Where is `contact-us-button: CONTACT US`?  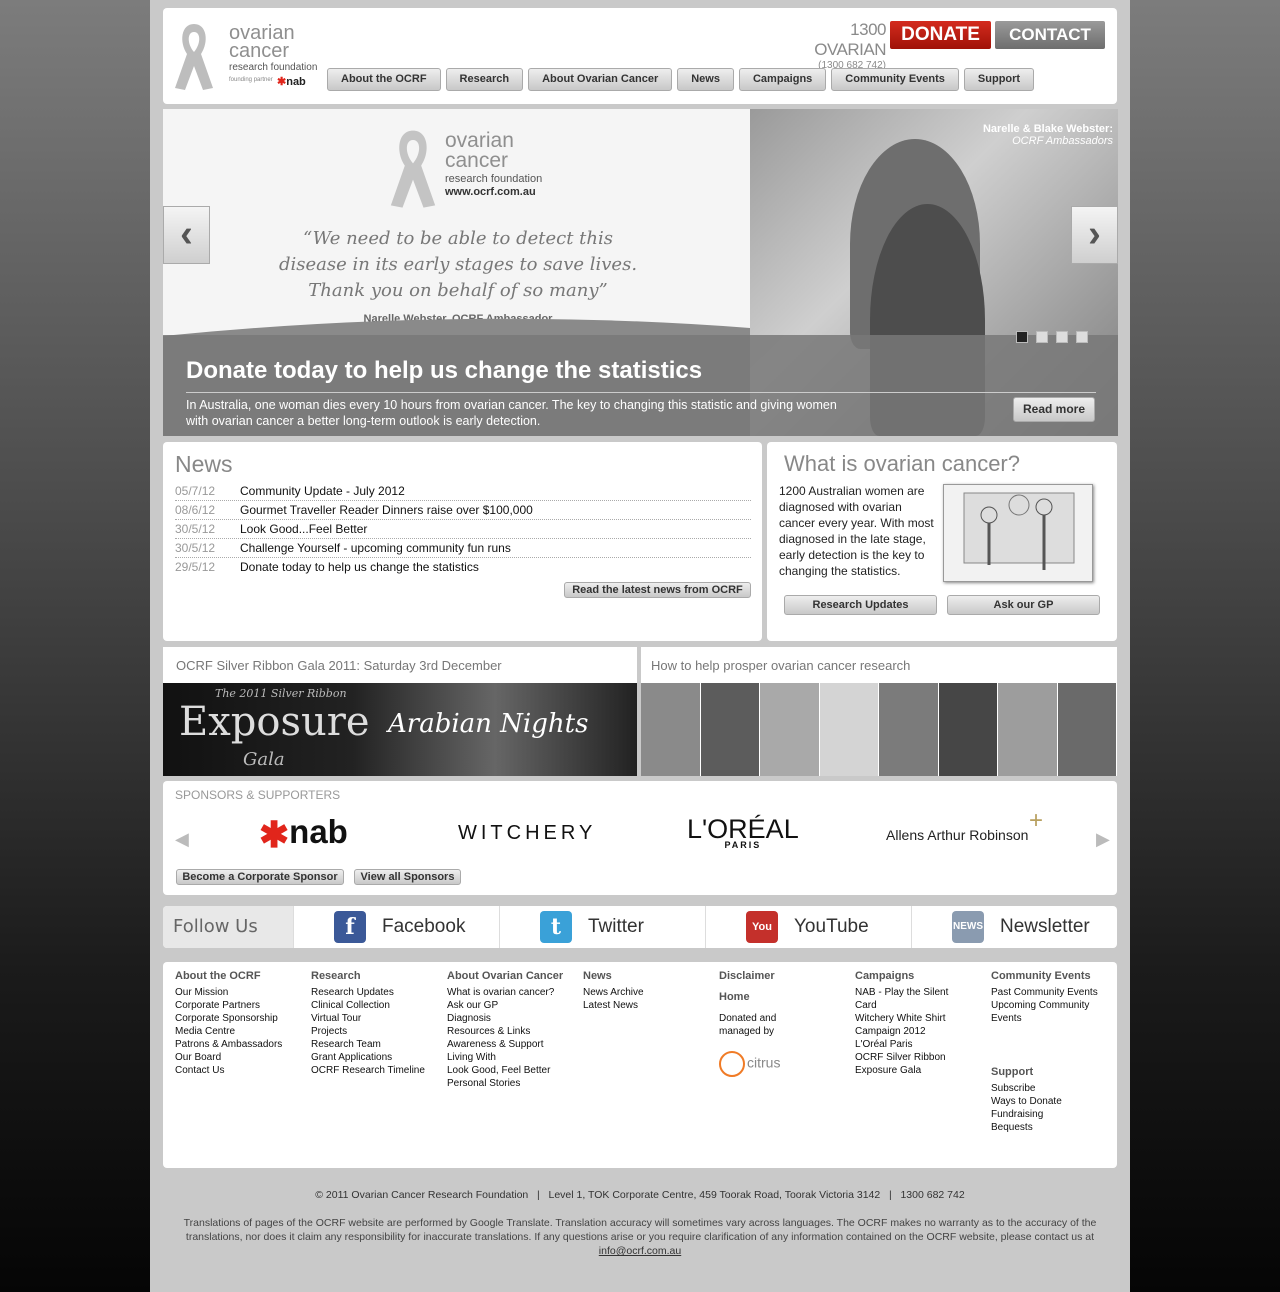 contact-us-button: CONTACT US is located at coordinates (1050, 46).